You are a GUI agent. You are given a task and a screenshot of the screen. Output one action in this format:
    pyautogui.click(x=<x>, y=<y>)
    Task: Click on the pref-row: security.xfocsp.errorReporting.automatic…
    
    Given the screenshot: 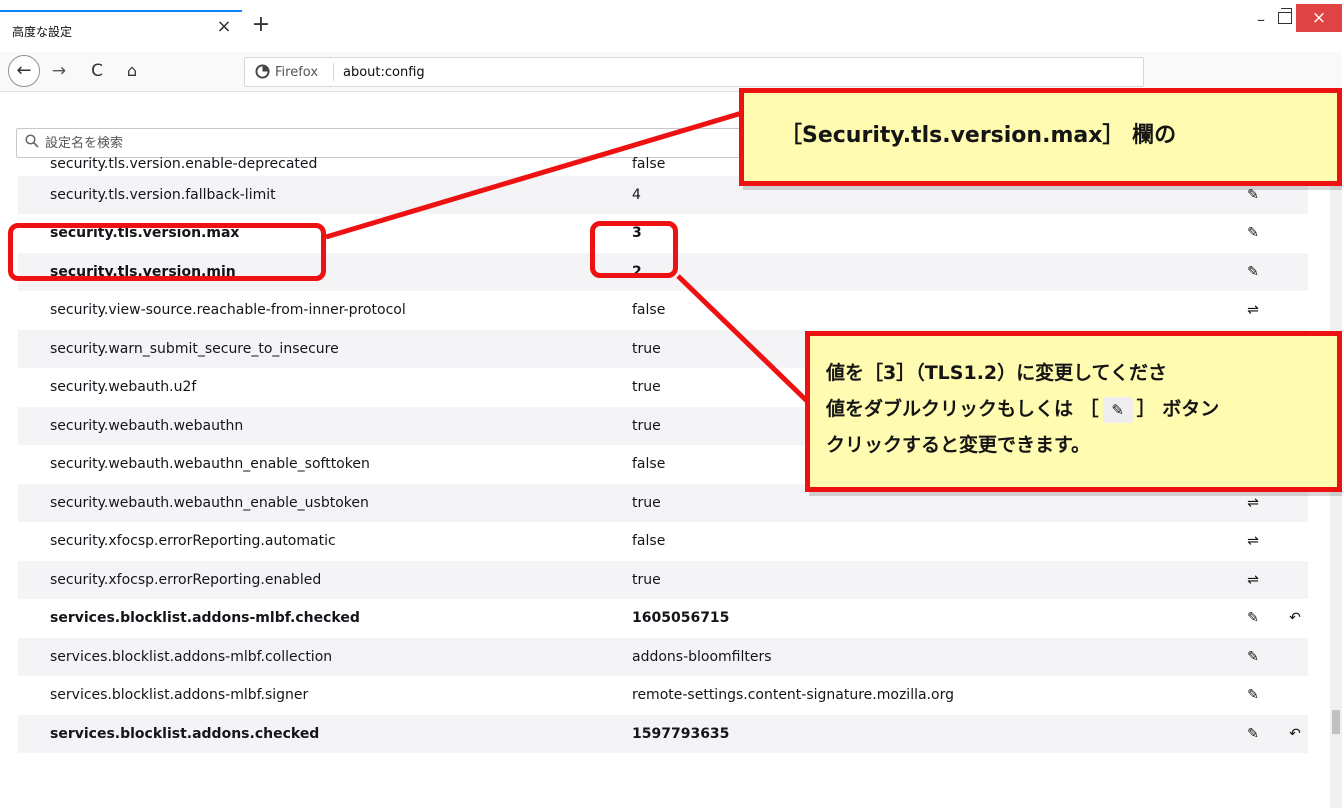 What is the action you would take?
    pyautogui.click(x=663, y=542)
    